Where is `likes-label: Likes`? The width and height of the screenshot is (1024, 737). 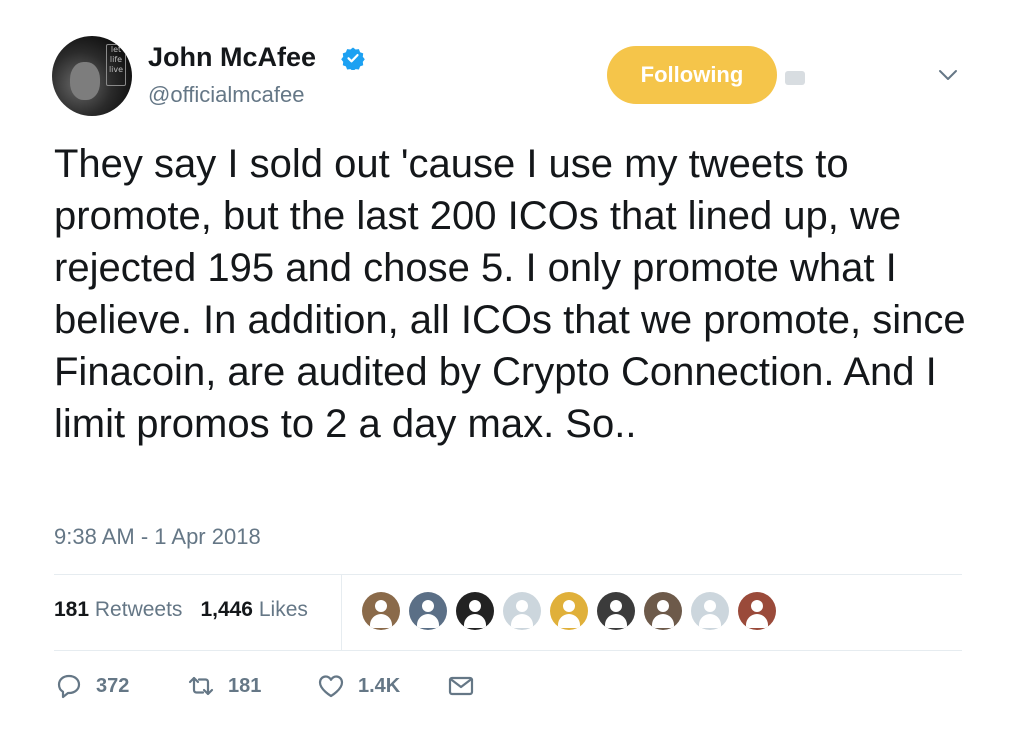 likes-label: Likes is located at coordinates (283, 609).